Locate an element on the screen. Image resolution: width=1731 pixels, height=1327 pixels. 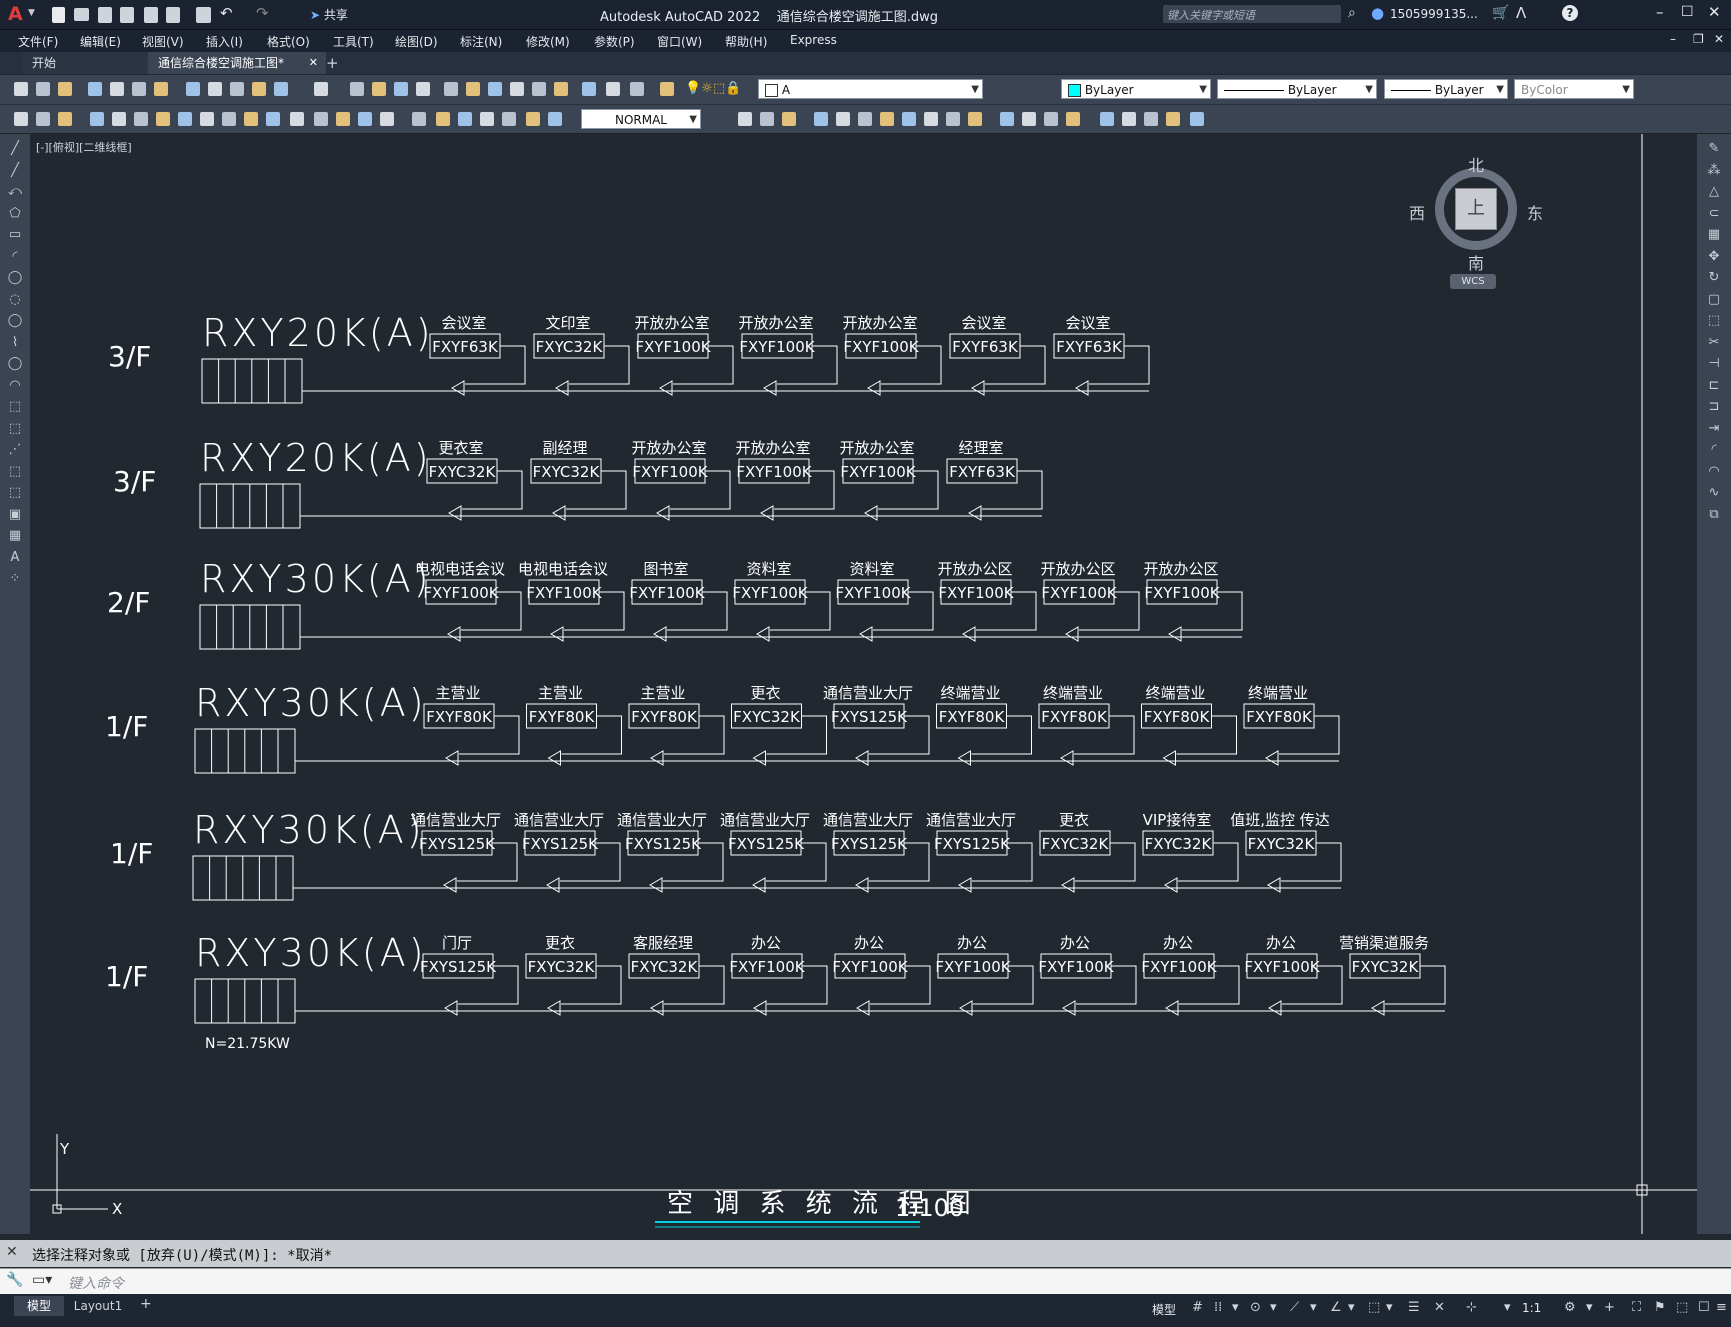
tab-model: 模型 is located at coordinates (39, 1306).